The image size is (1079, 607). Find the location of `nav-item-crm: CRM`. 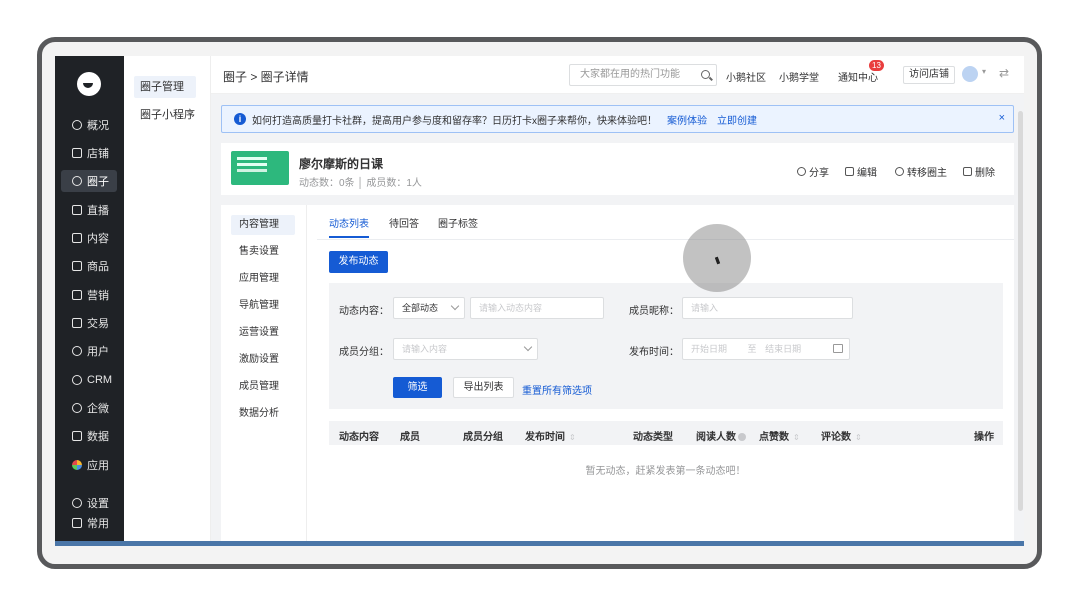

nav-item-crm: CRM is located at coordinates (89, 380).